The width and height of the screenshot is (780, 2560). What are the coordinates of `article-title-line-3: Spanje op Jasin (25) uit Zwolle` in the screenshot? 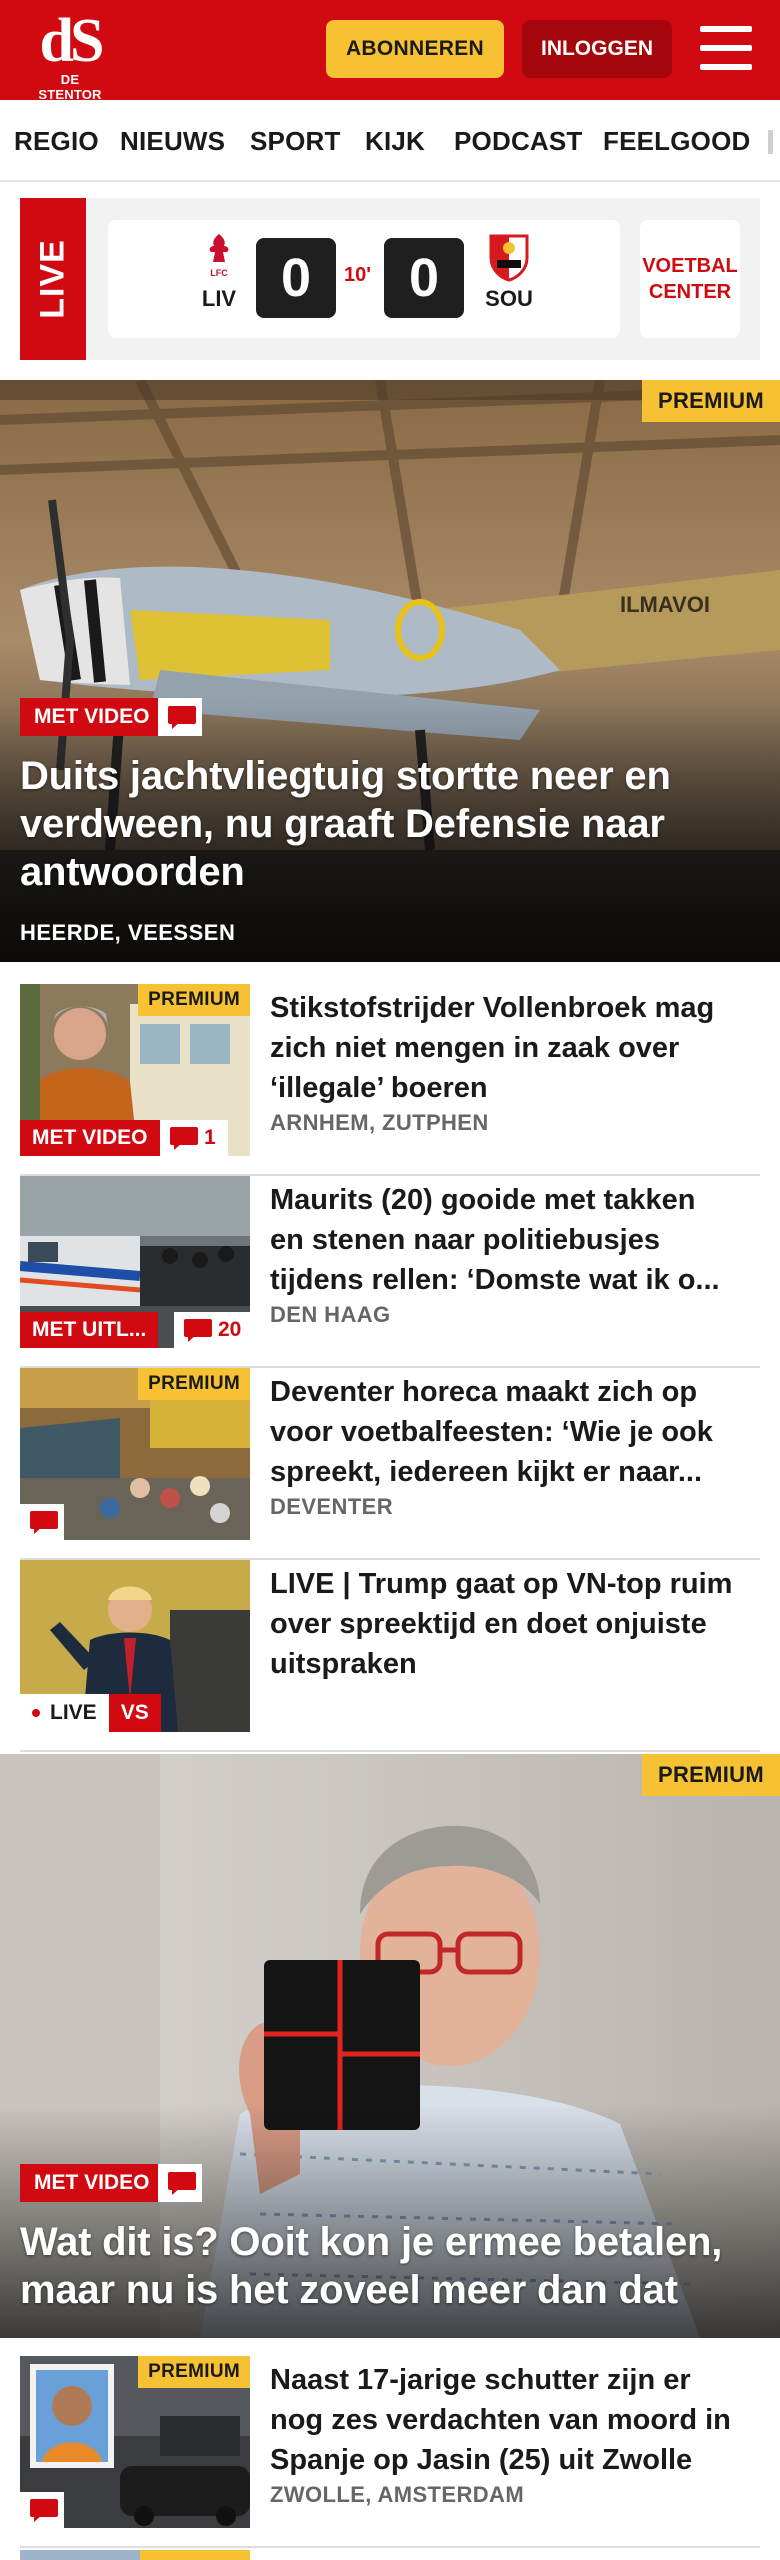 It's located at (481, 2460).